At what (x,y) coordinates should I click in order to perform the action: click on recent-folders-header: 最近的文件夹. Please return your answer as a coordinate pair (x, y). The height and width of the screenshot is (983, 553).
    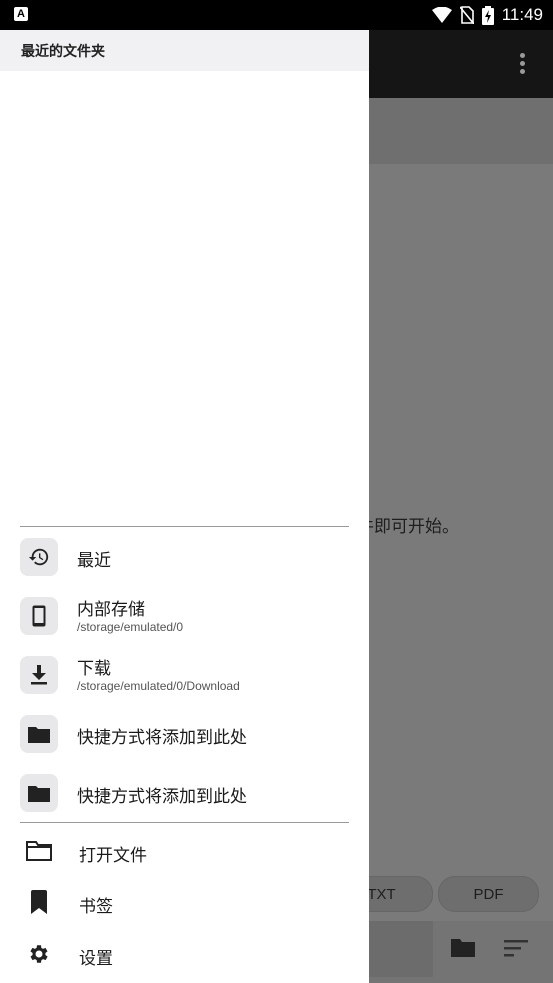
    Looking at the image, I should click on (184, 50).